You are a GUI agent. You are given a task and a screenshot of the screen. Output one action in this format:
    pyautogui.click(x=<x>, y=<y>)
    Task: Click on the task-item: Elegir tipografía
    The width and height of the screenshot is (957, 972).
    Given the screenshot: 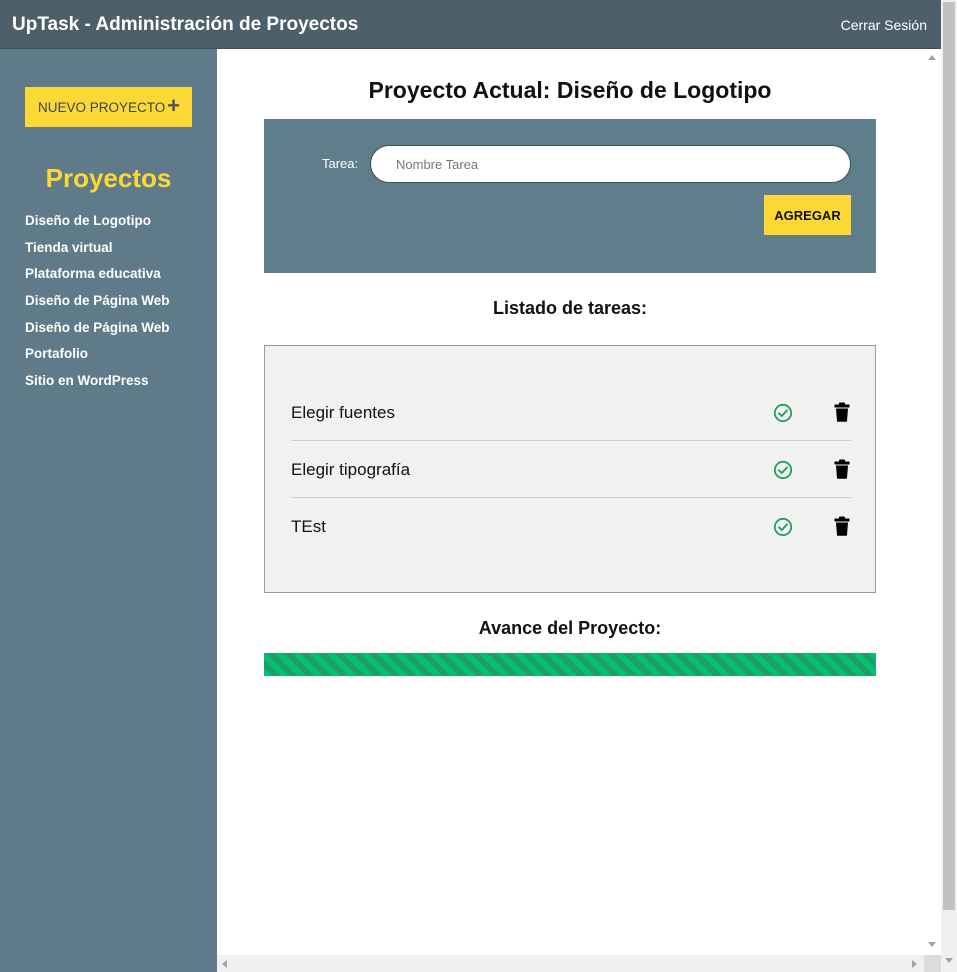 What is the action you would take?
    pyautogui.click(x=571, y=469)
    